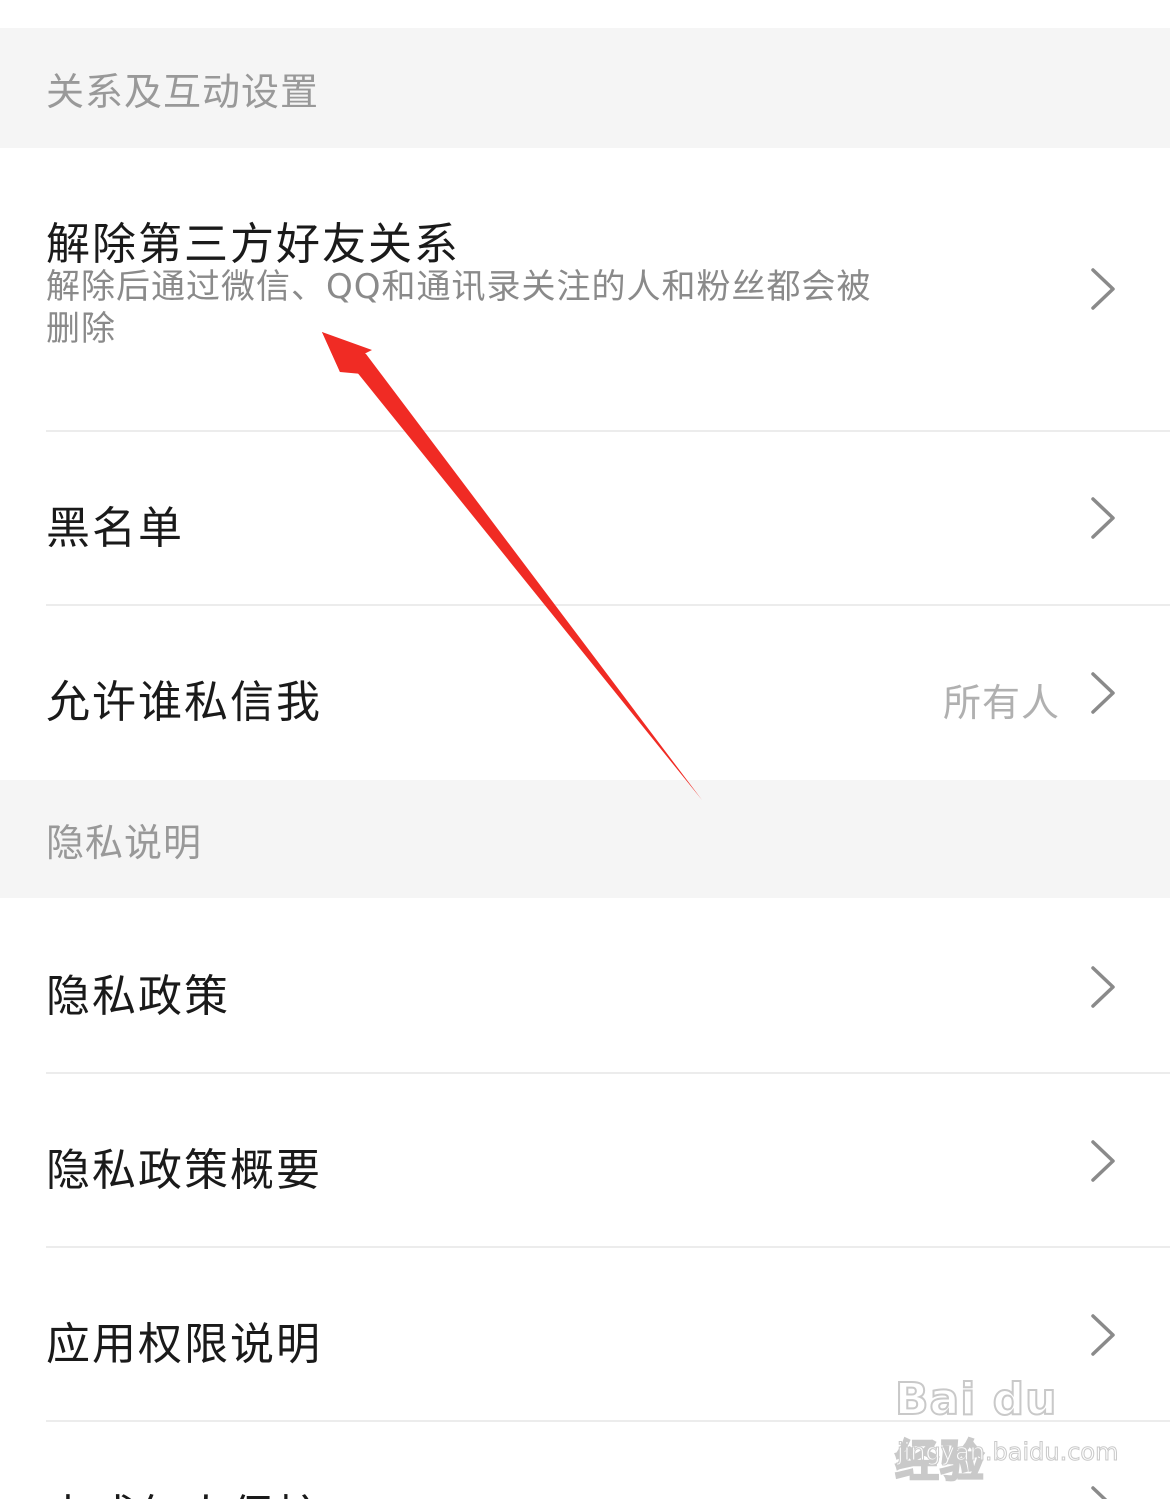 The width and height of the screenshot is (1170, 1499). Describe the element at coordinates (585, 985) in the screenshot. I see `row-privacy-policy: 隐私政策` at that location.